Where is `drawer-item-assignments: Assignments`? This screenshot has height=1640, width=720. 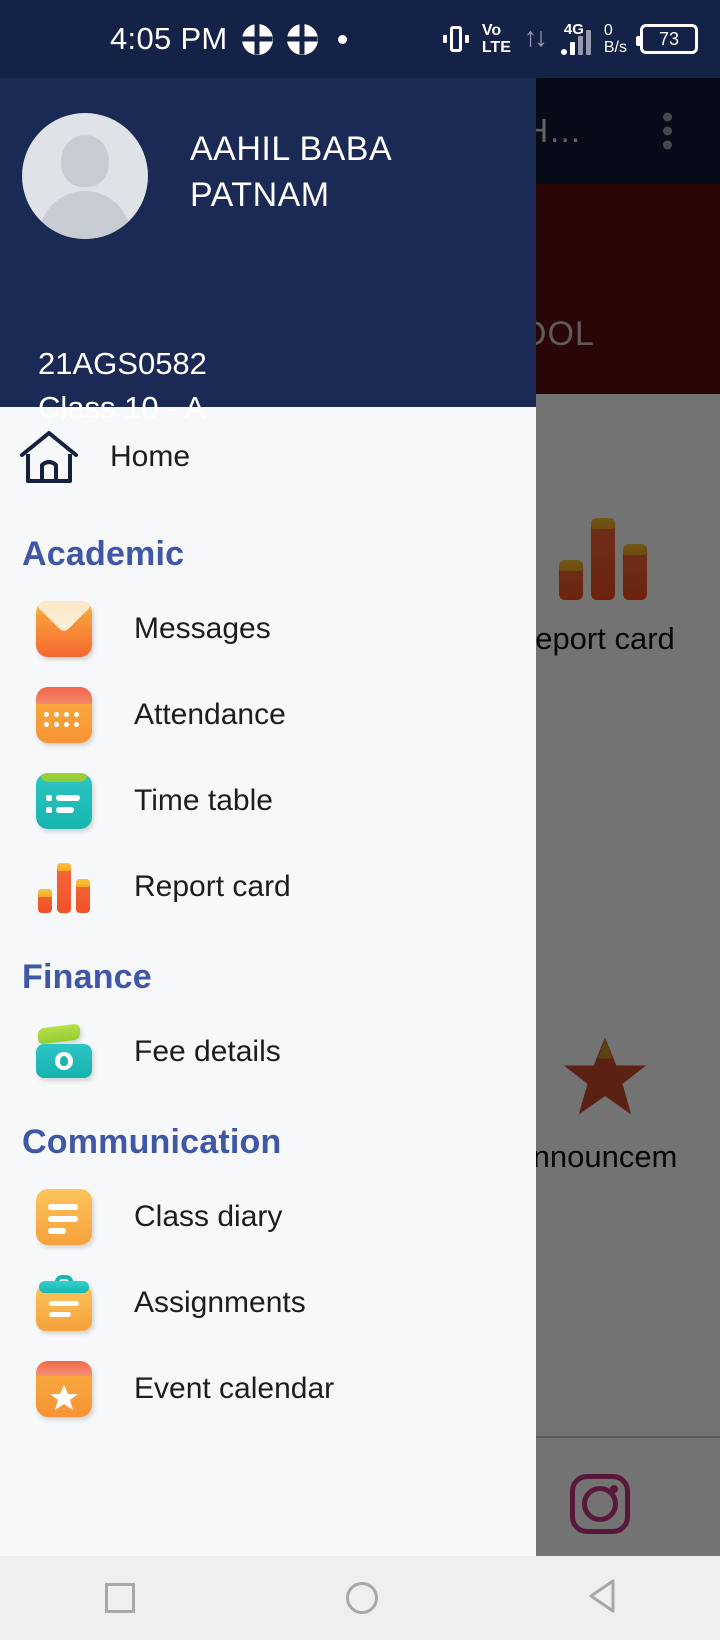
drawer-item-assignments: Assignments is located at coordinates (268, 1303).